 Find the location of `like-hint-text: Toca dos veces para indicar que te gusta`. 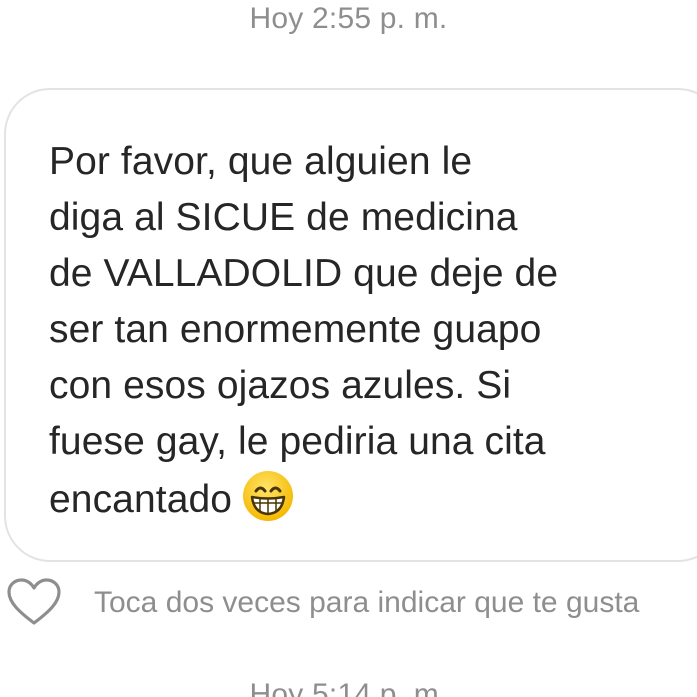

like-hint-text: Toca dos veces para indicar que te gusta is located at coordinates (367, 602).